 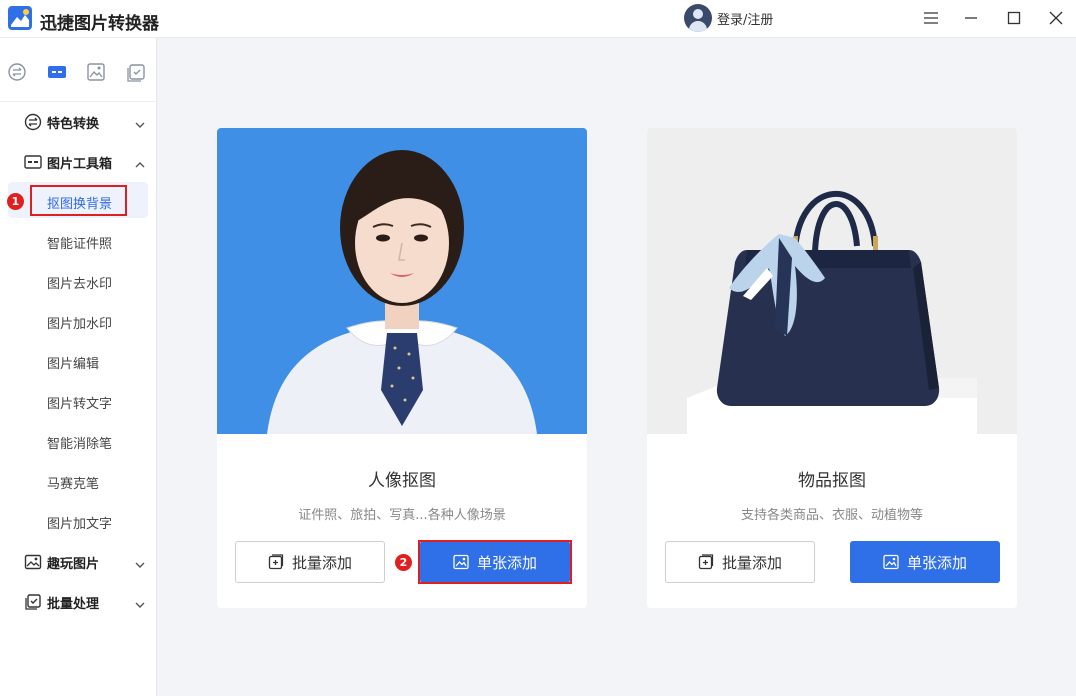 I want to click on chevron-up-icon, so click(x=140, y=162).